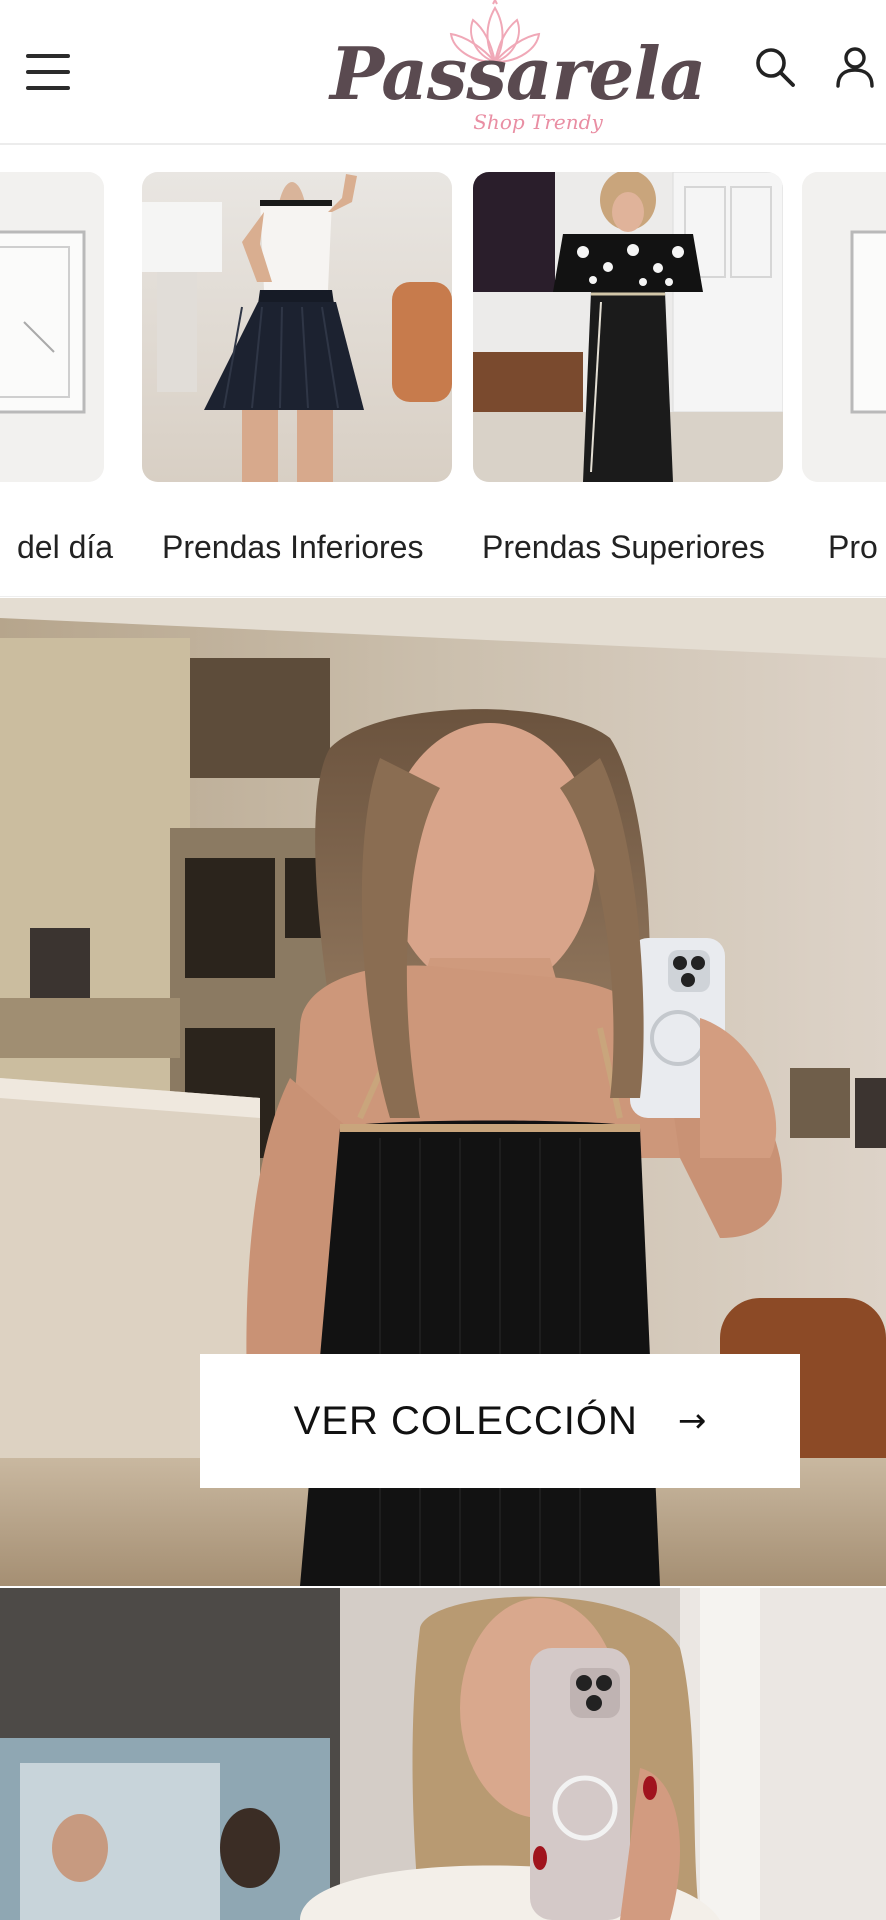 Image resolution: width=886 pixels, height=1920 pixels. Describe the element at coordinates (692, 1421) in the screenshot. I see `arrow-right-icon: →` at that location.